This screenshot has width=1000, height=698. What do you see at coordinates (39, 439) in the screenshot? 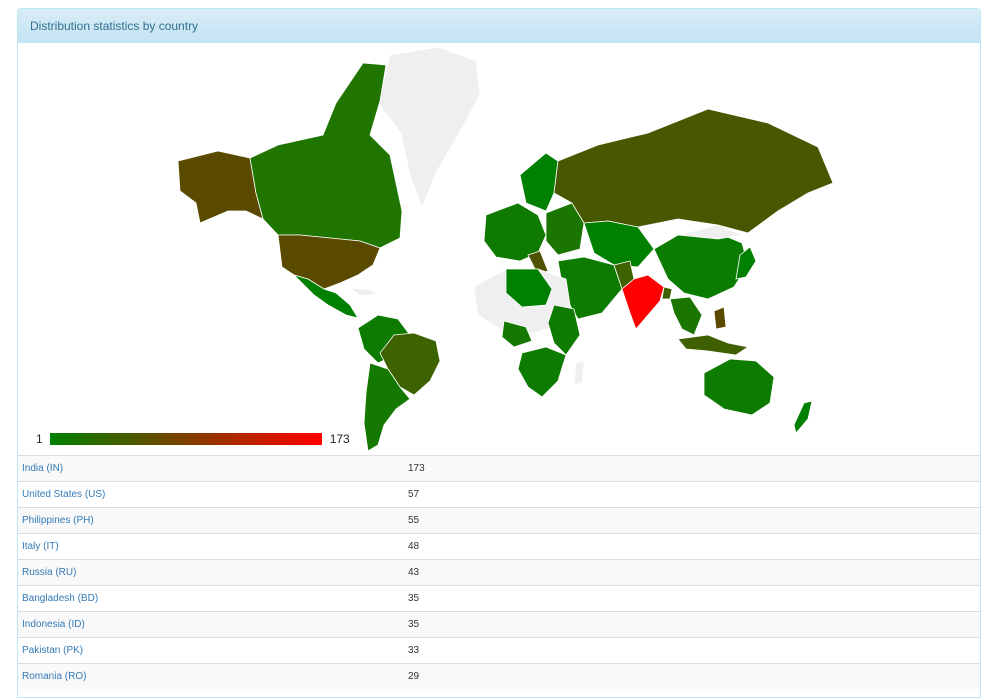
I see `legend-min-label: 1` at bounding box center [39, 439].